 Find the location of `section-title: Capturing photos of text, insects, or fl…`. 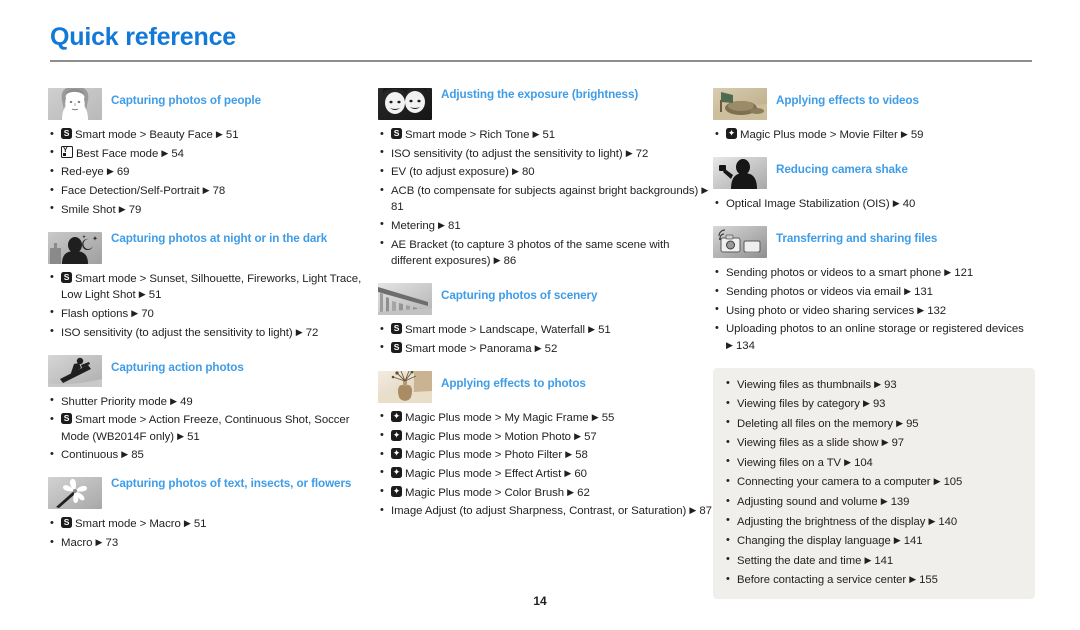

section-title: Capturing photos of text, insects, or fl… is located at coordinates (231, 484).